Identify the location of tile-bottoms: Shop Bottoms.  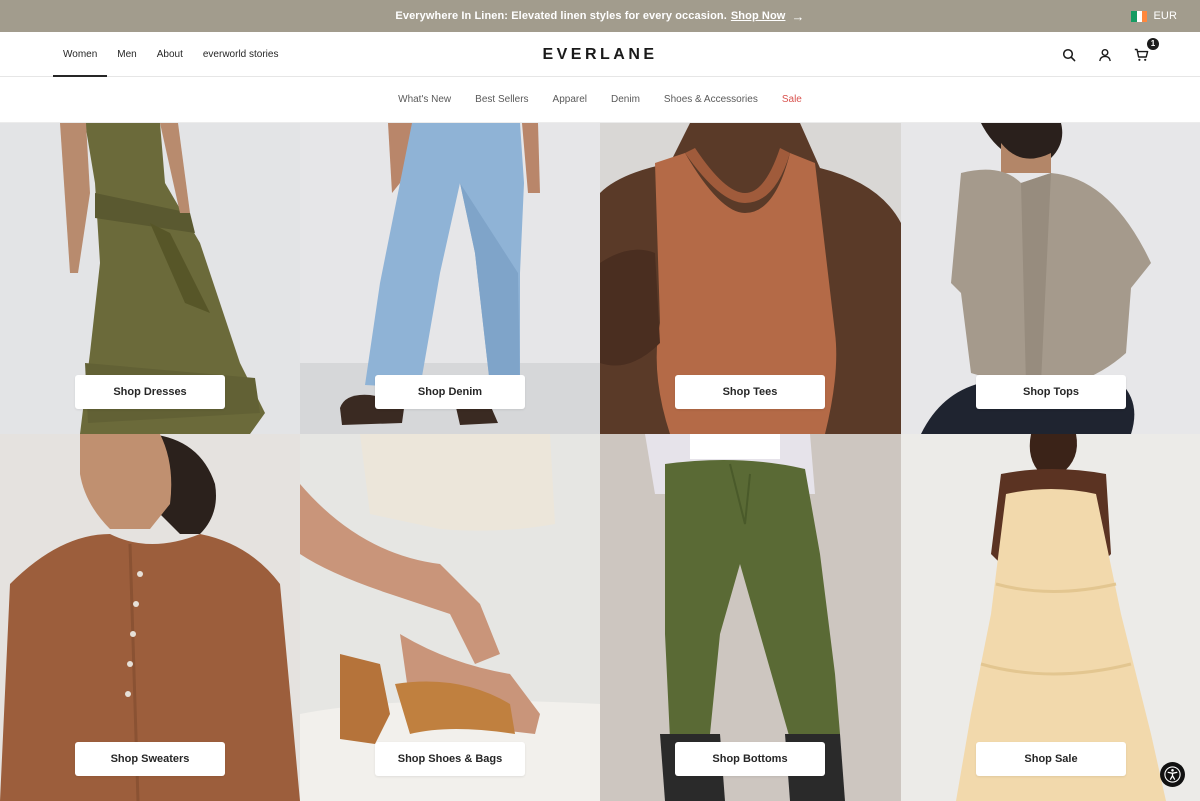
(750, 617).